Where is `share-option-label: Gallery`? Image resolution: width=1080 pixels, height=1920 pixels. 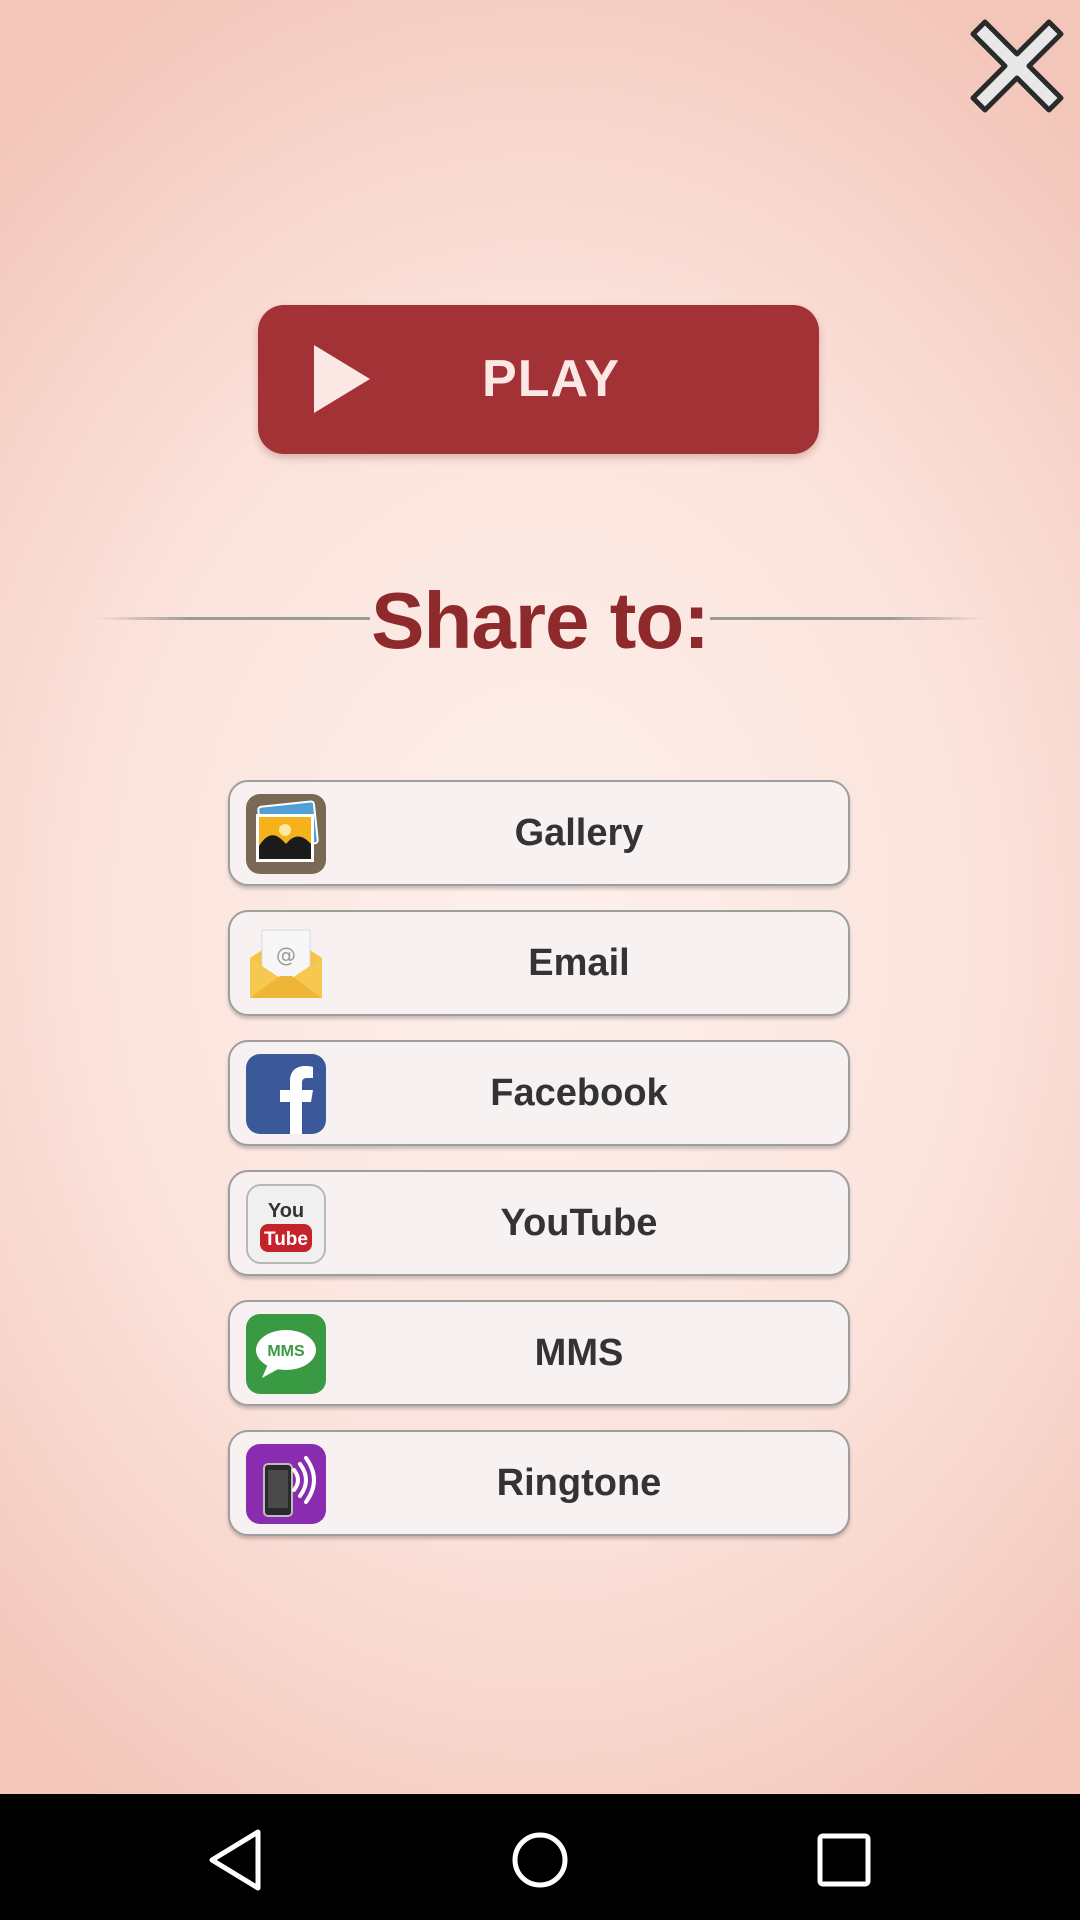 share-option-label: Gallery is located at coordinates (579, 833).